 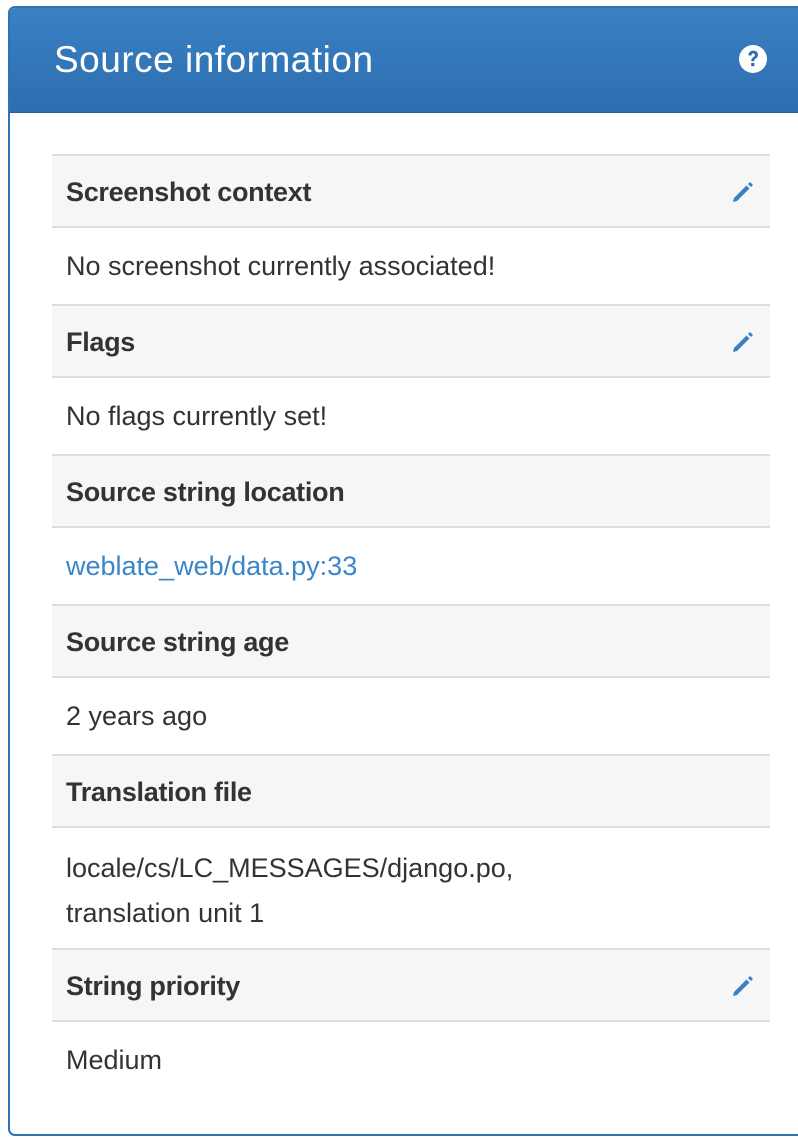 I want to click on source-string-age-header: Source string age, so click(x=411, y=641).